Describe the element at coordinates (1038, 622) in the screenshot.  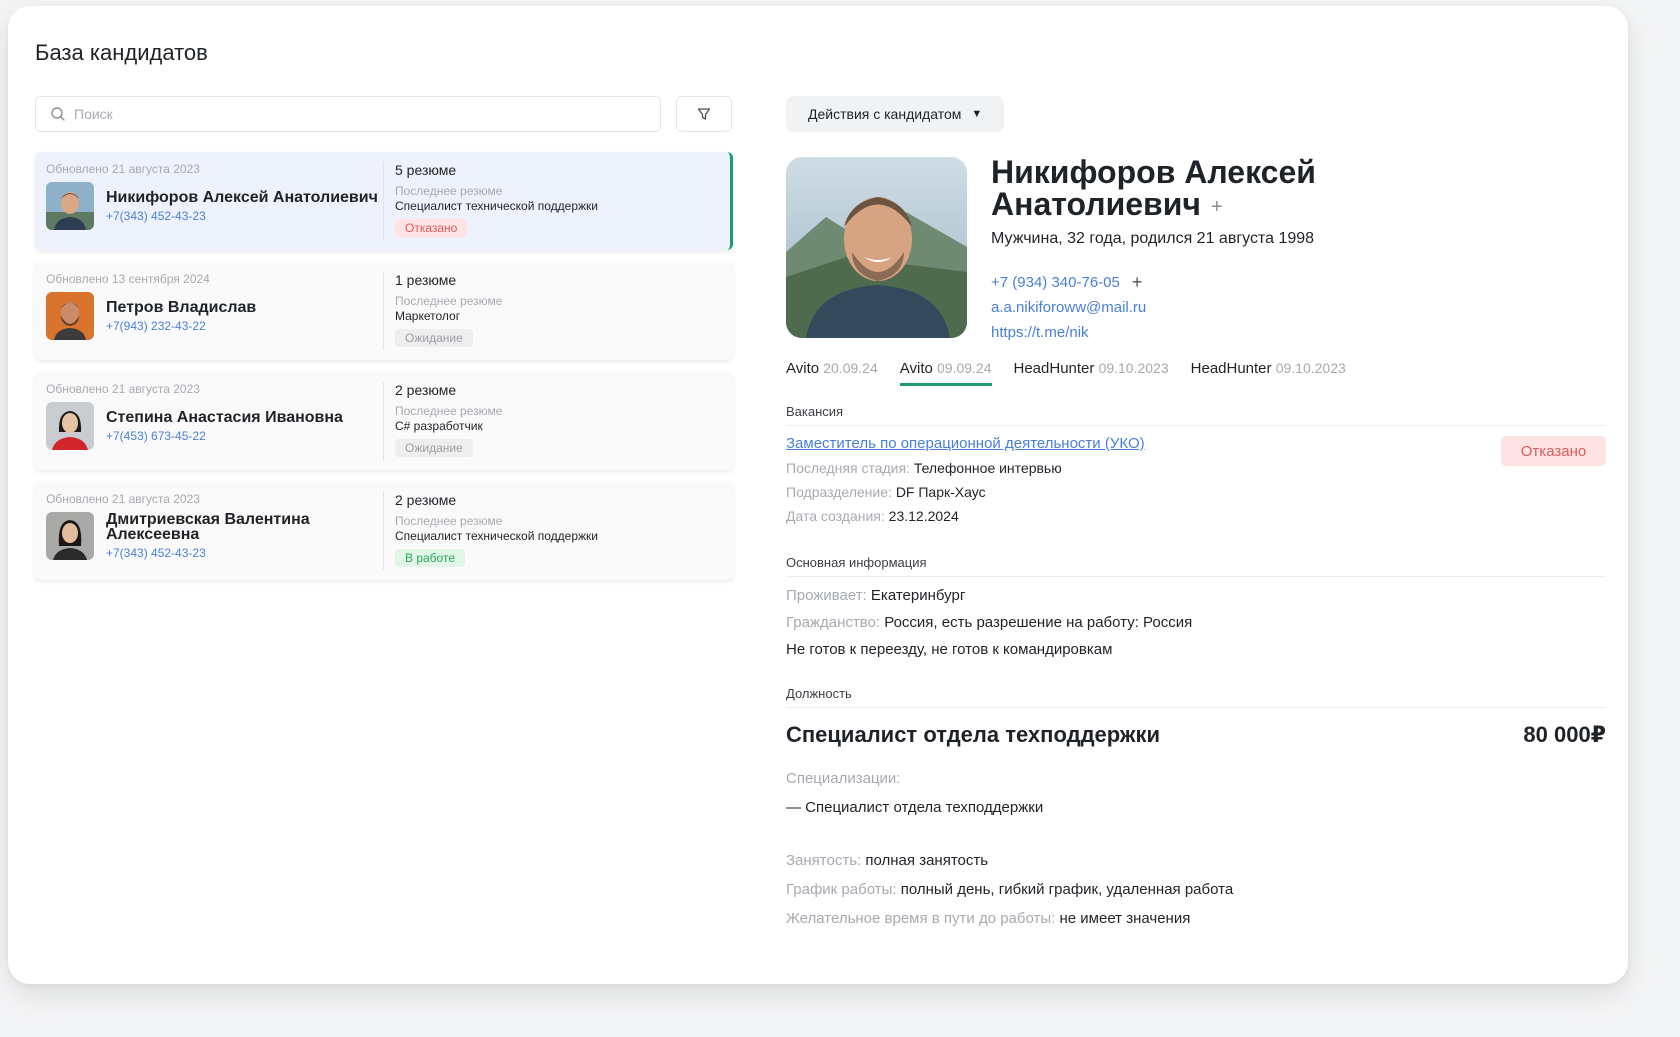
I see `citizenship-value: Россия, есть разрешение на работу` at that location.